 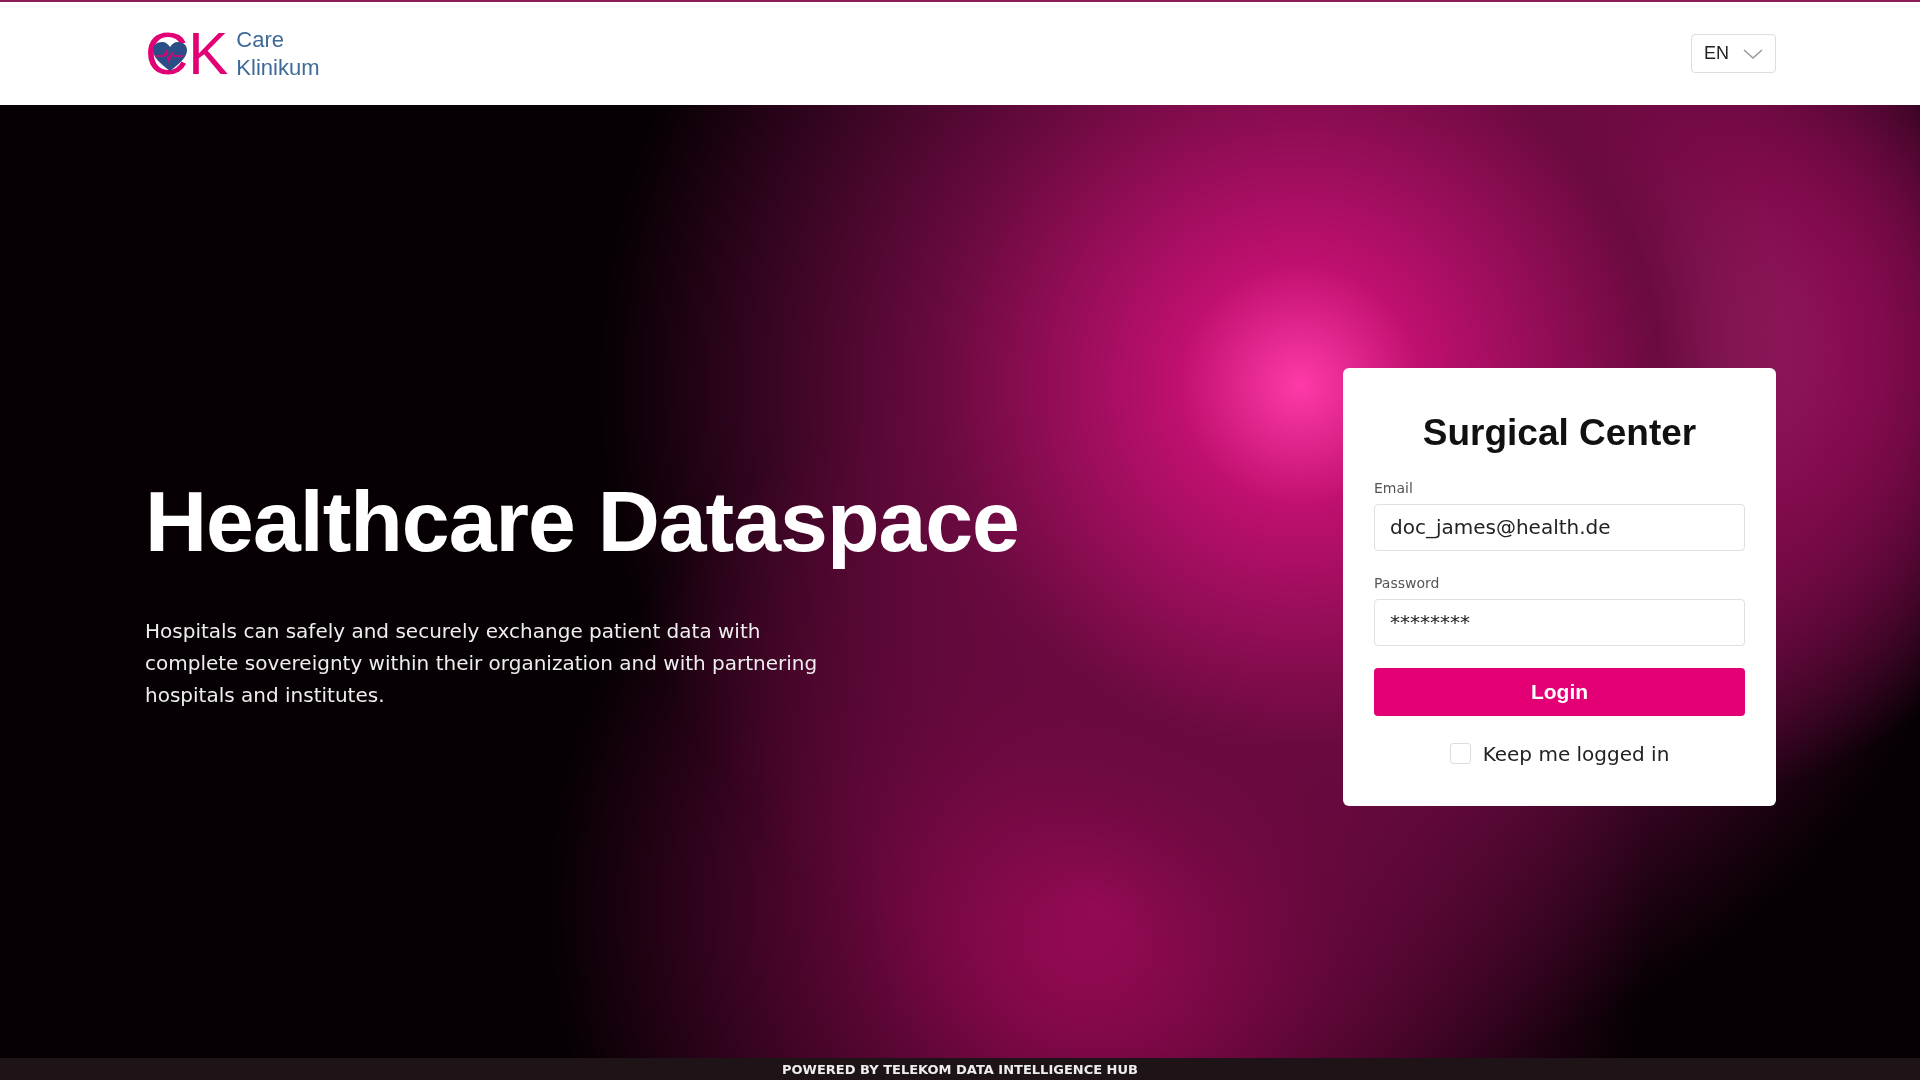 What do you see at coordinates (960, 1069) in the screenshot?
I see `footer-text: POWERED BY TELEKOM DATA INTELLIGENCE HUB` at bounding box center [960, 1069].